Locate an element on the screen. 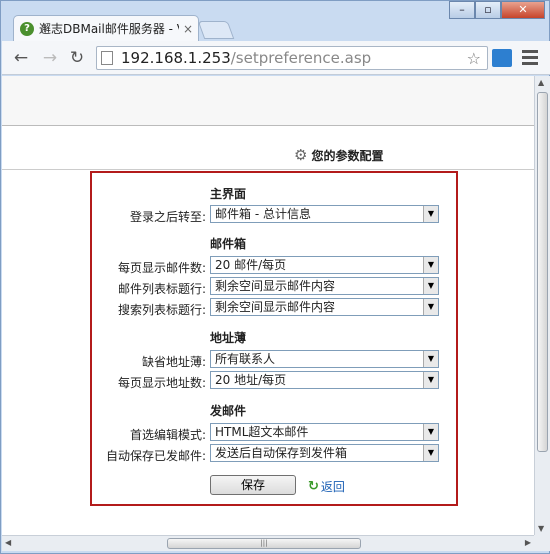  forward-arrow-icon: → is located at coordinates (50, 58).